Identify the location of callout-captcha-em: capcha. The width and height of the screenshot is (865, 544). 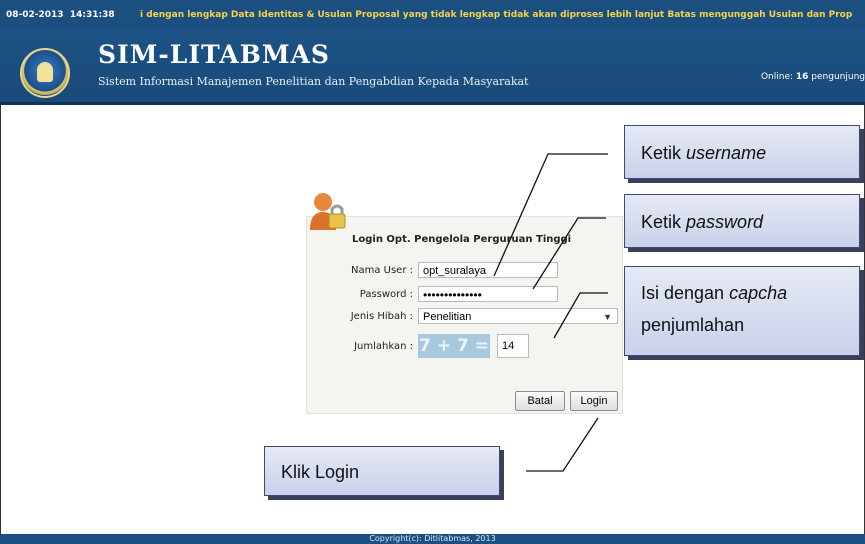
(758, 293).